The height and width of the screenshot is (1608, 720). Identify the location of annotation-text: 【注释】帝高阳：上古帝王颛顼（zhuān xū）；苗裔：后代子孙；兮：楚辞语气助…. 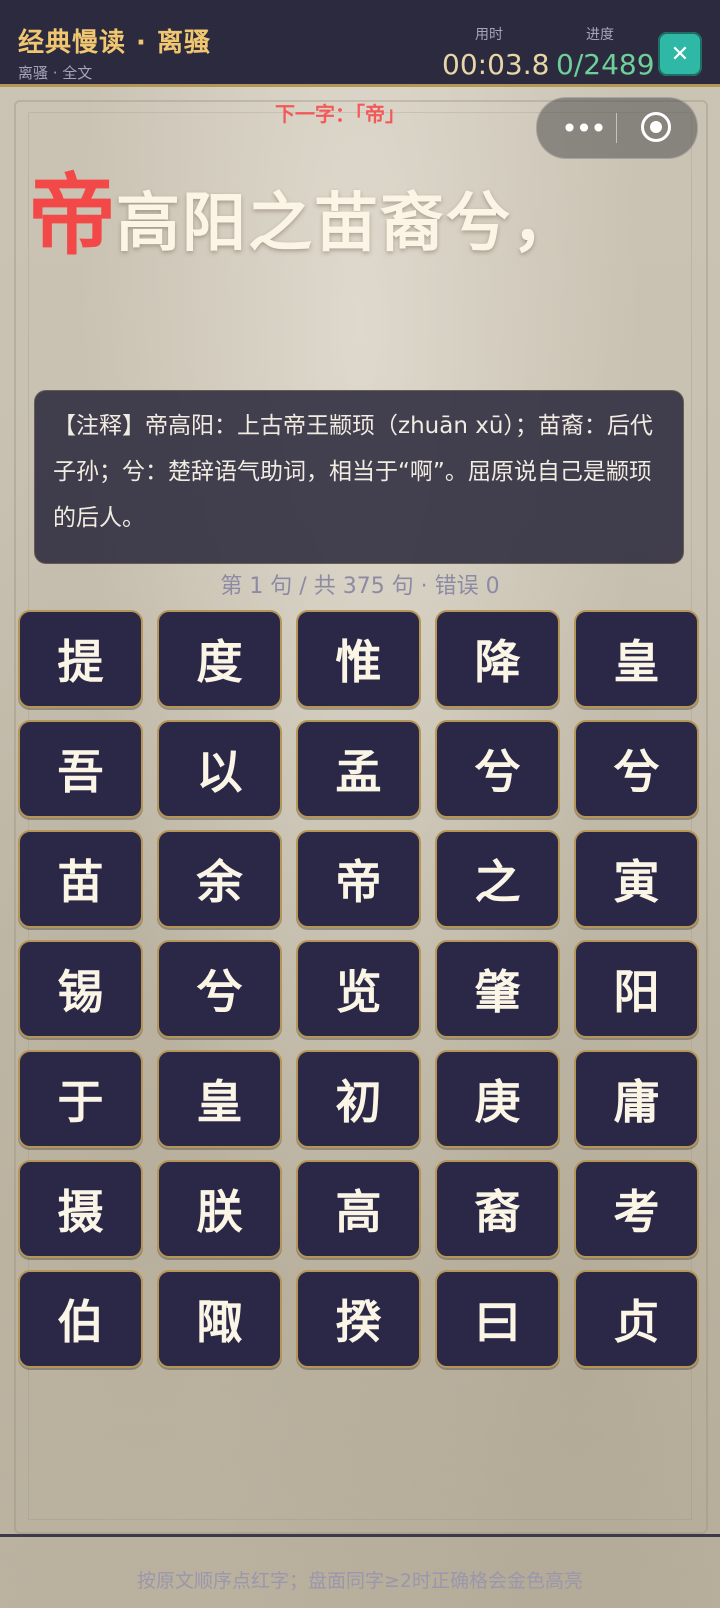
(353, 472).